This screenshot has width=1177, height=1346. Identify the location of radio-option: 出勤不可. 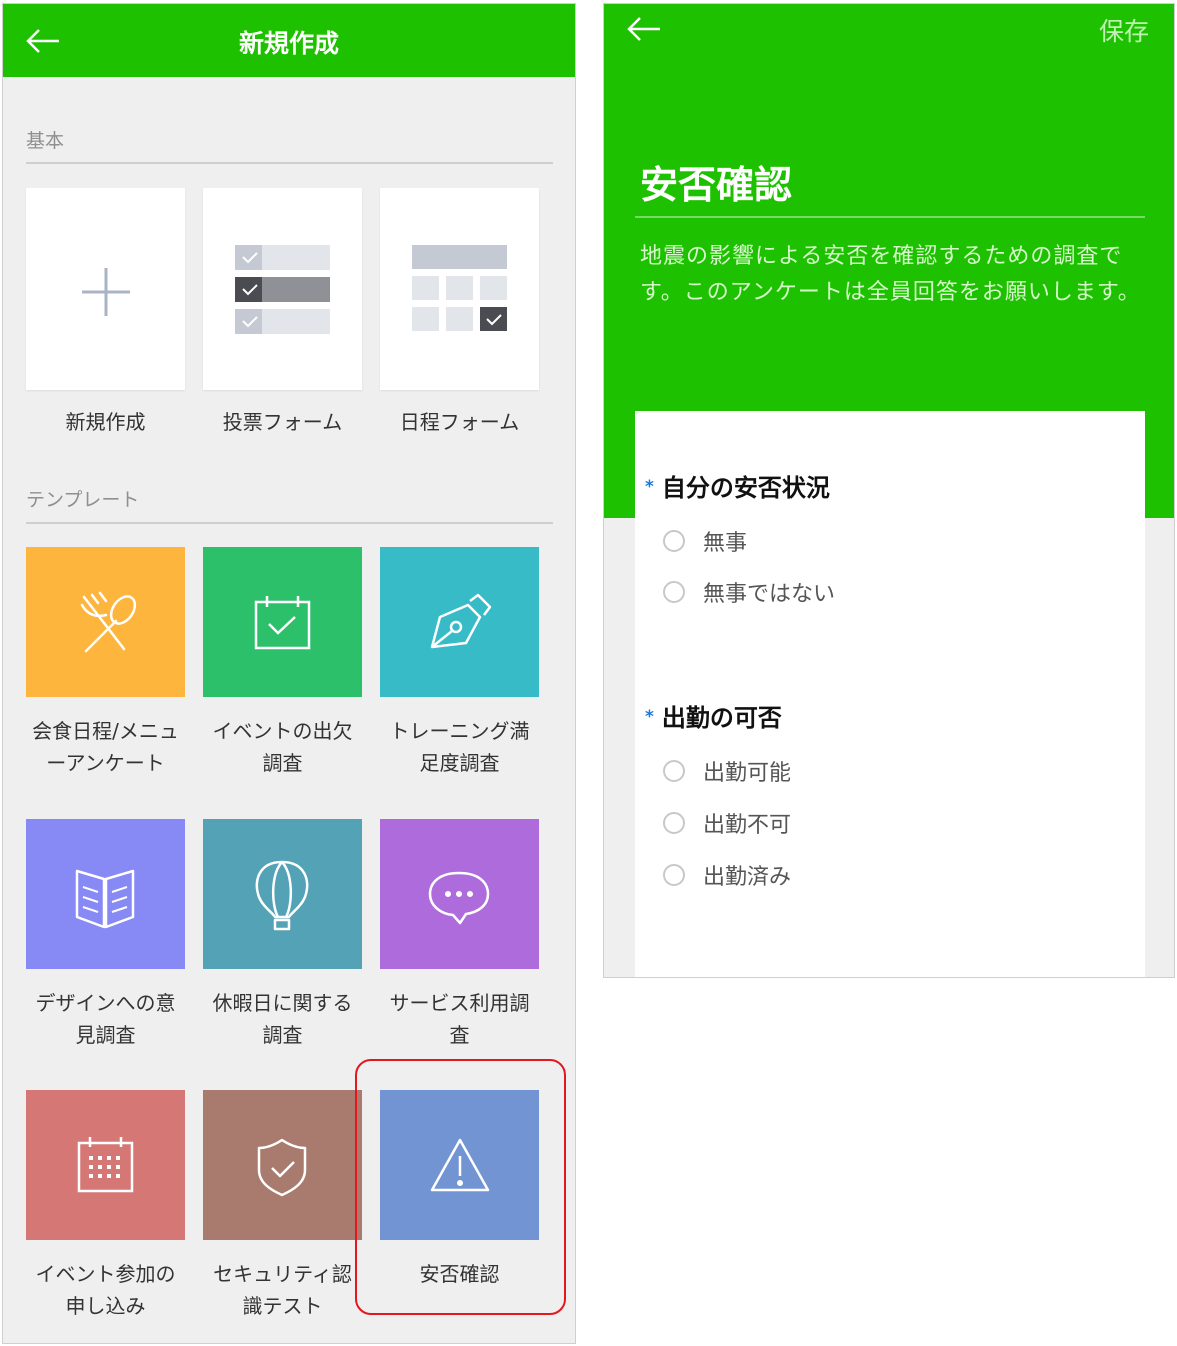
(727, 823).